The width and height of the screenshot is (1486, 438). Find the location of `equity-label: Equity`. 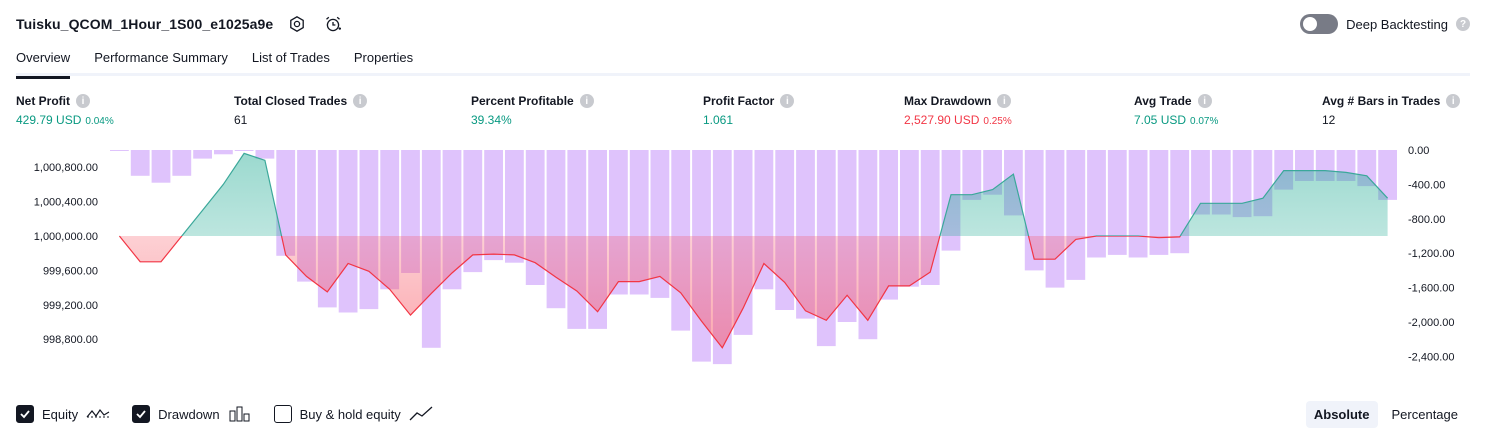

equity-label: Equity is located at coordinates (60, 414).